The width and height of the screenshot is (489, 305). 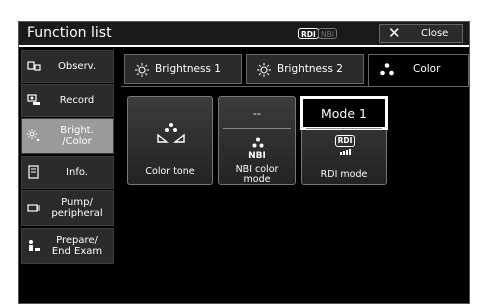 I want to click on nbi-color-mode-button: -- NBI NBI color mode, so click(x=257, y=140).